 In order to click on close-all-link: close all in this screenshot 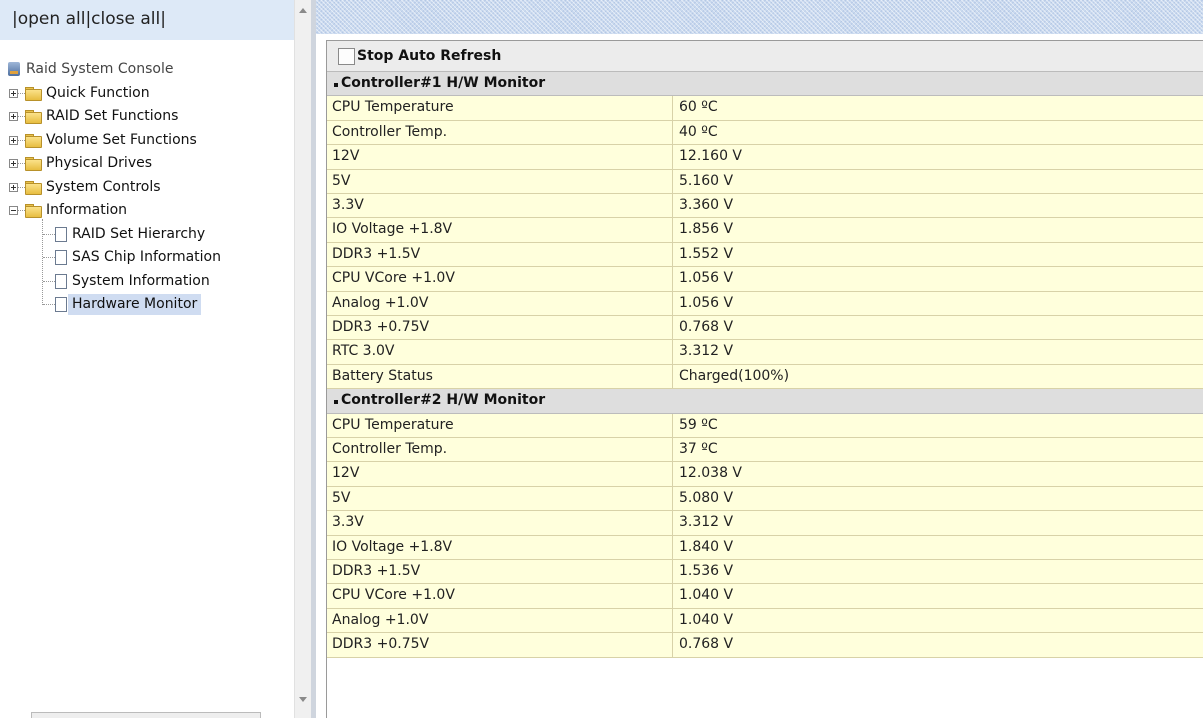, I will do `click(125, 19)`.